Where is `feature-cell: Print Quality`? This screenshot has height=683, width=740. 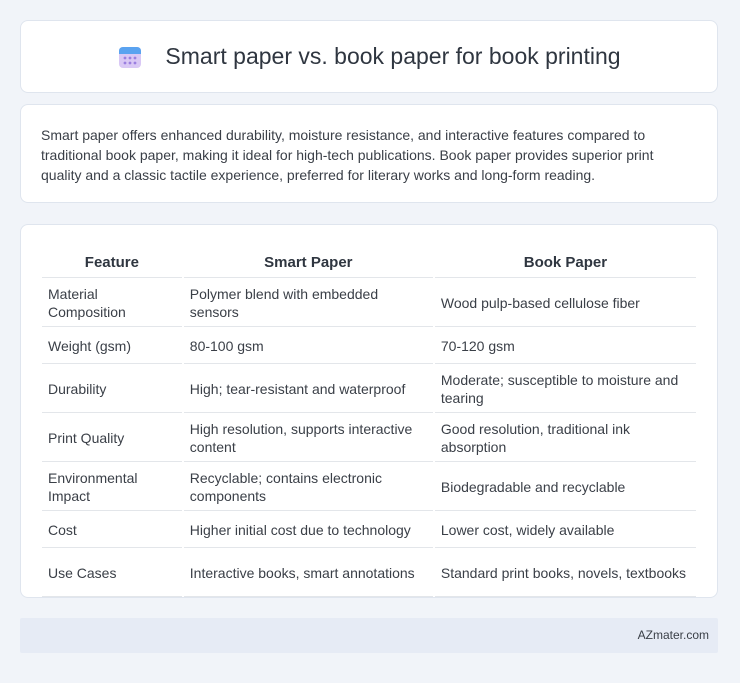
feature-cell: Print Quality is located at coordinates (112, 437).